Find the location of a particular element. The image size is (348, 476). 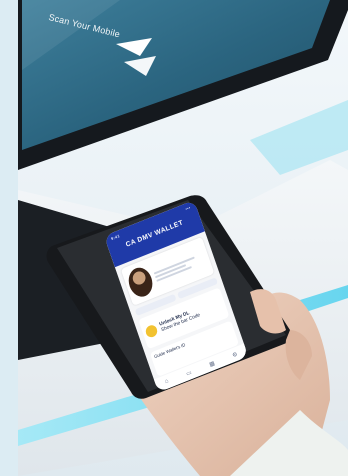

status-icons: ••• is located at coordinates (188, 208).